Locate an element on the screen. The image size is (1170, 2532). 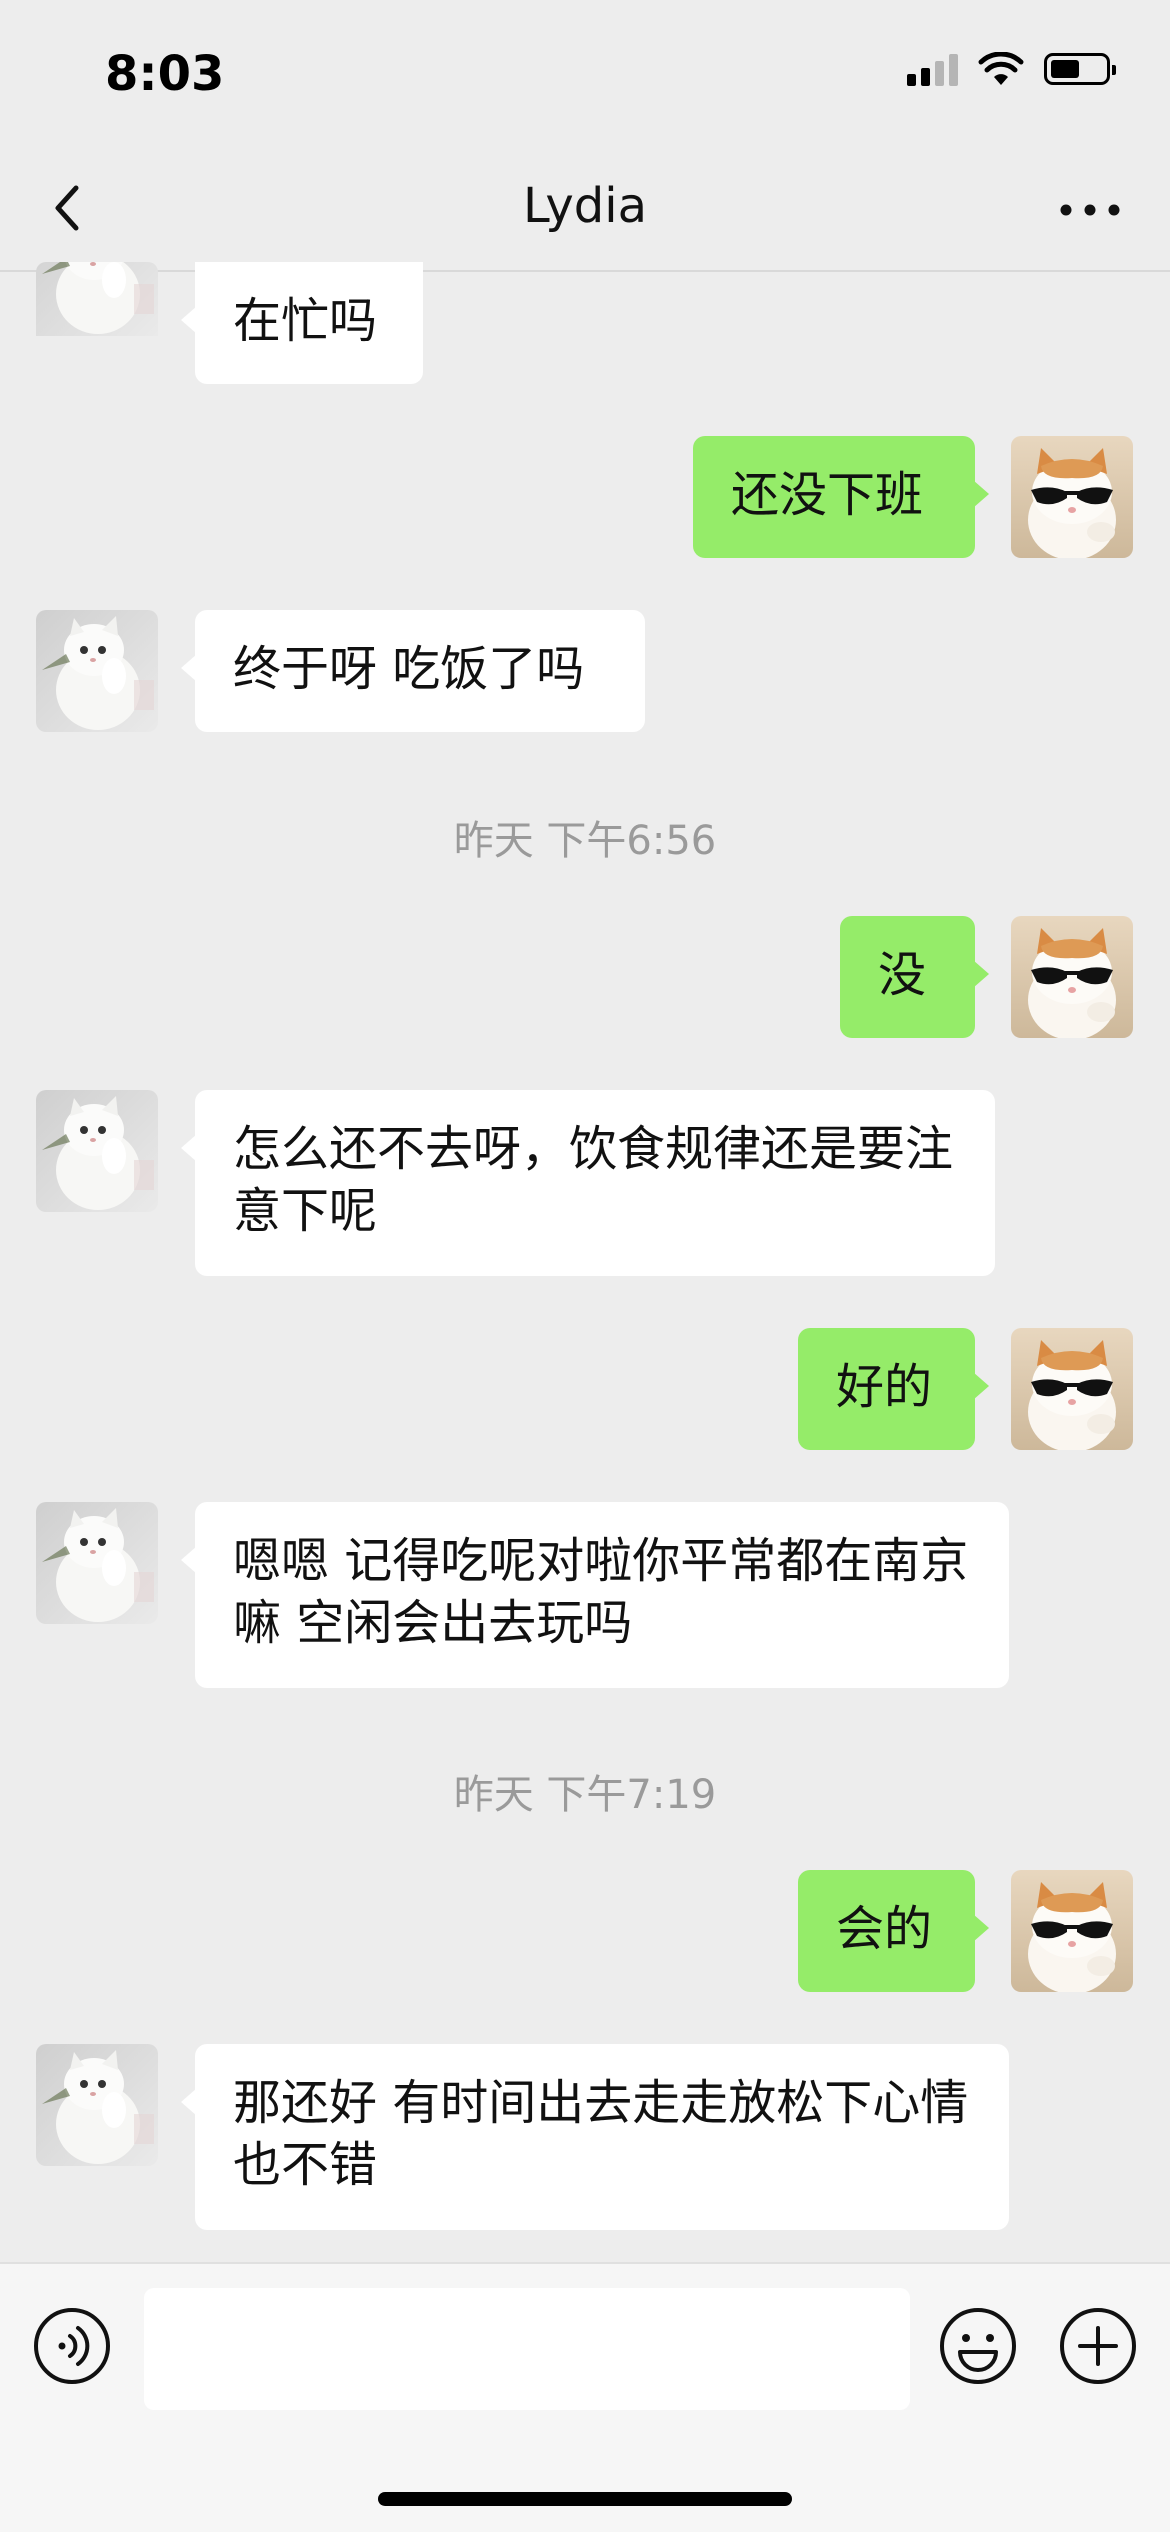
chat-header: Lydia is located at coordinates (585, 211).